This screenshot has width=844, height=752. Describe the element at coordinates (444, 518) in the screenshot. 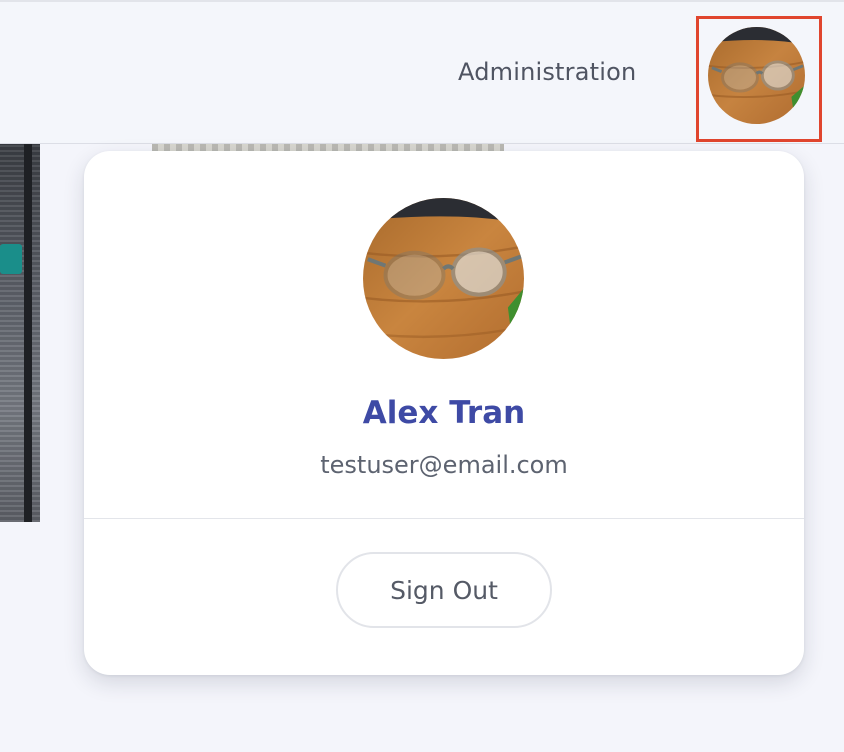

I see `menu-divider` at that location.